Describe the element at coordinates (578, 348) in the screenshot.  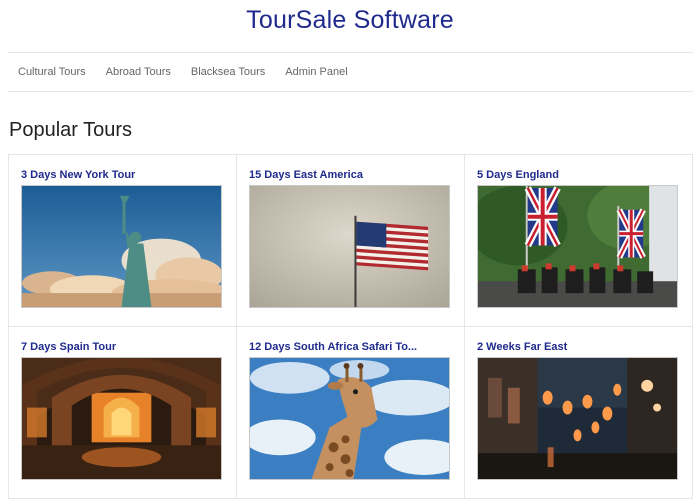
I see `tour-card-title: 2 Weeks Far East` at that location.